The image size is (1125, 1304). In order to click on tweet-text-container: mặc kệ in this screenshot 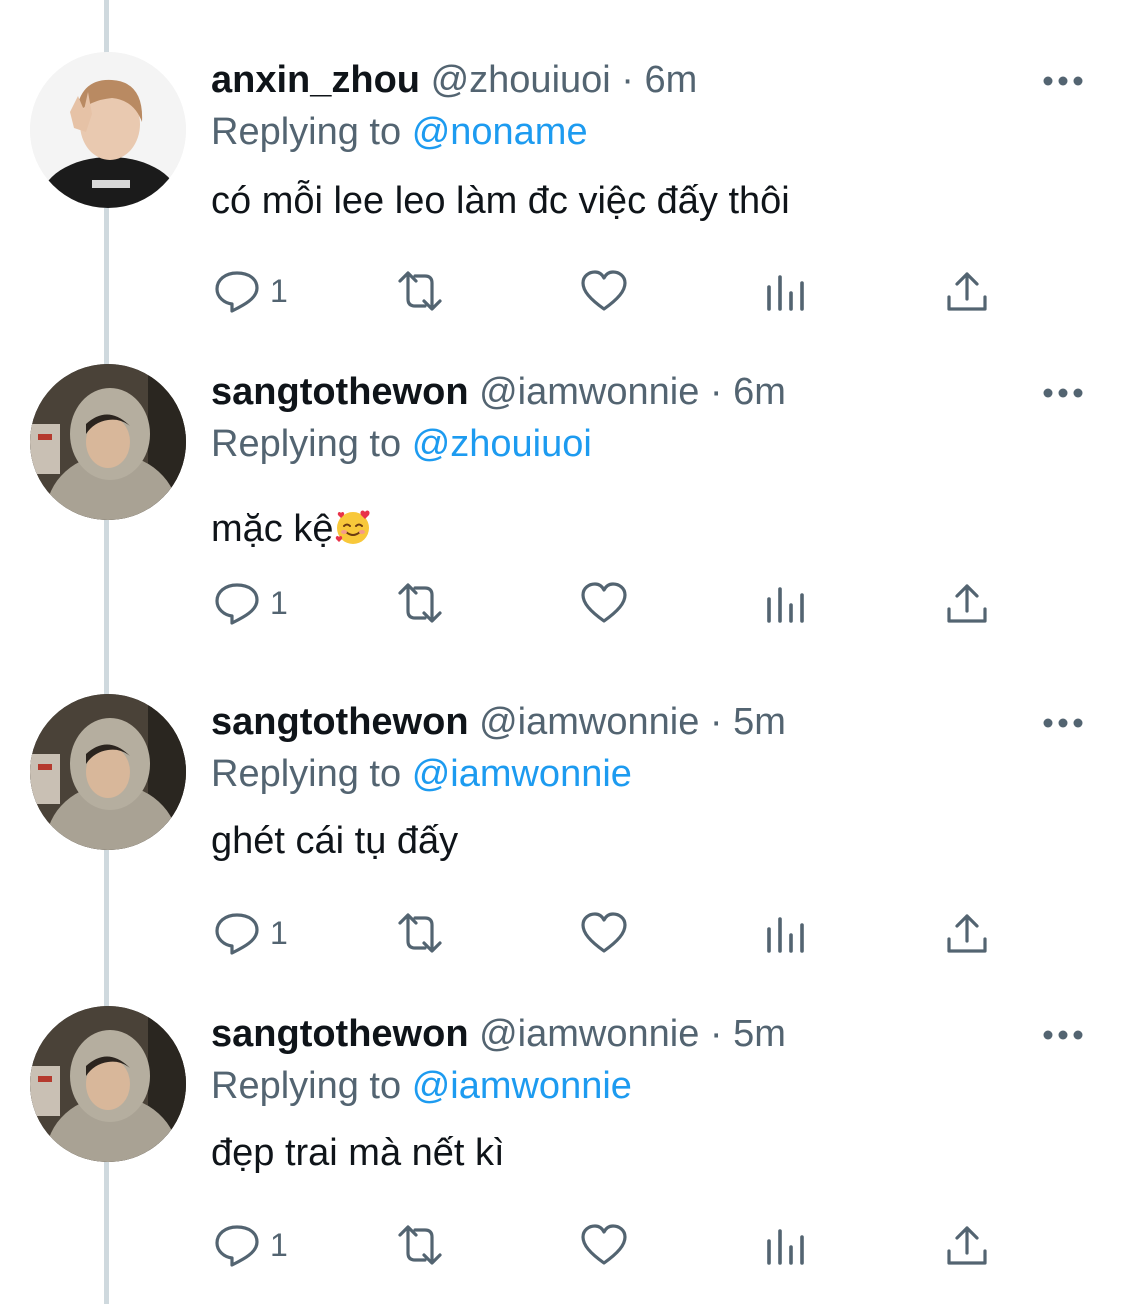, I will do `click(292, 529)`.